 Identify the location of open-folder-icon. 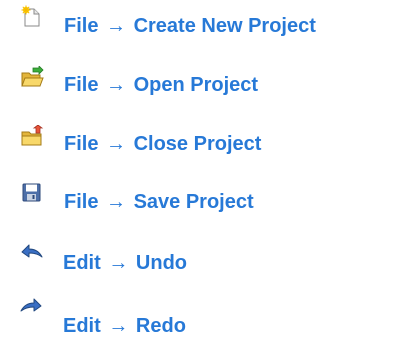
(32, 78).